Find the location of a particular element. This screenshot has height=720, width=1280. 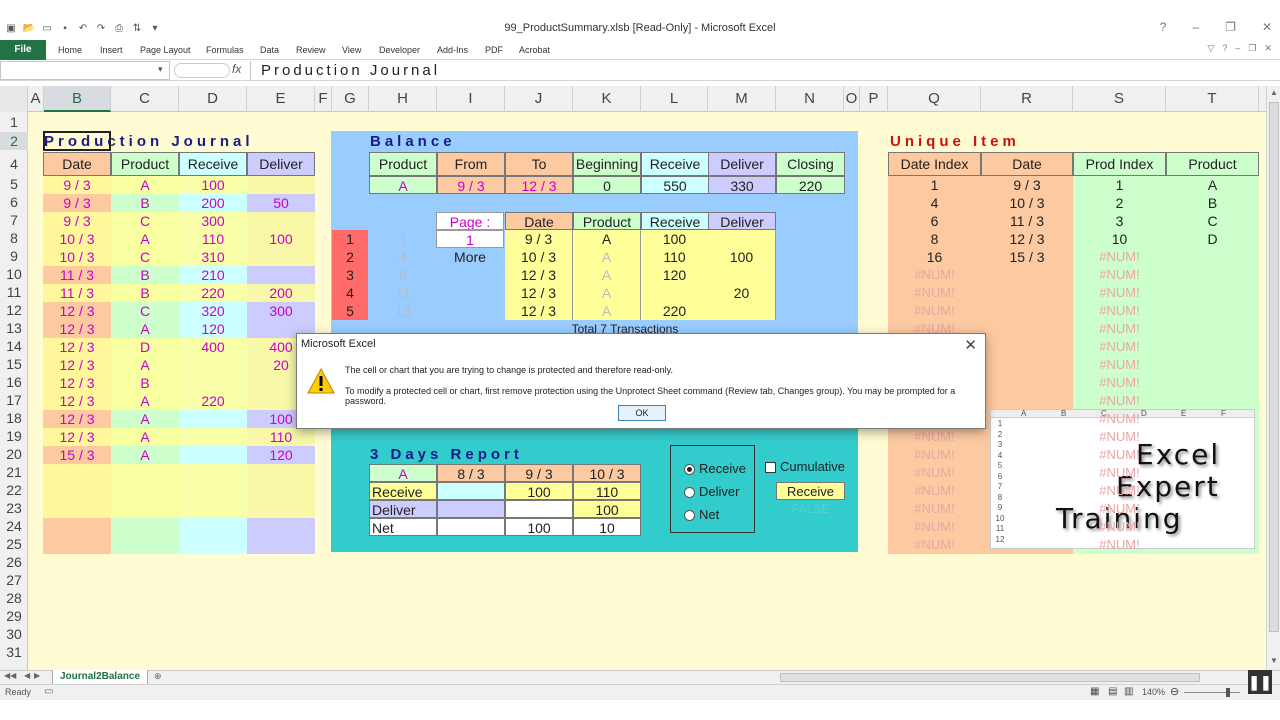

tab-review: Review is located at coordinates (311, 50).